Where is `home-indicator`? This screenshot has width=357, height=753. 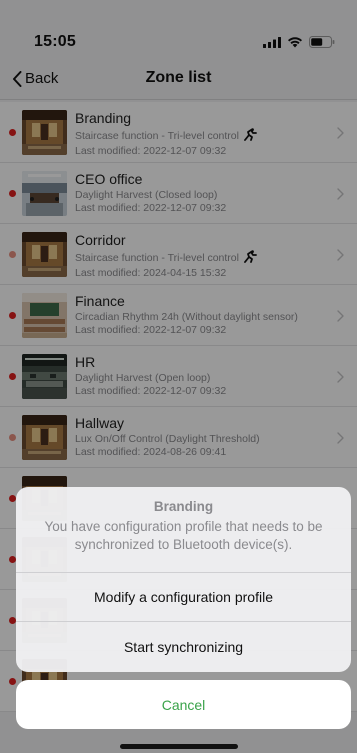
home-indicator is located at coordinates (179, 746).